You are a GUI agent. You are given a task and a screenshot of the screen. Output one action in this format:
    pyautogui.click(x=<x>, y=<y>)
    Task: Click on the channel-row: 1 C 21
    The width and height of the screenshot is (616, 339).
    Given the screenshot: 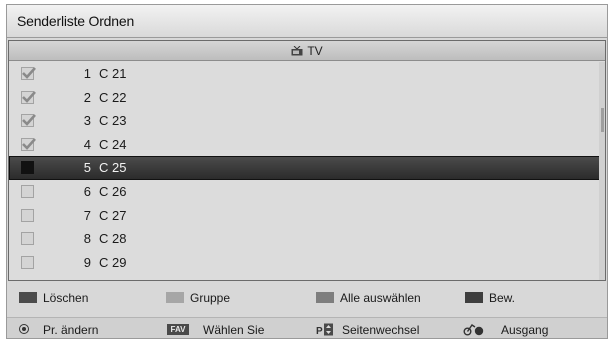 What is the action you would take?
    pyautogui.click(x=307, y=74)
    